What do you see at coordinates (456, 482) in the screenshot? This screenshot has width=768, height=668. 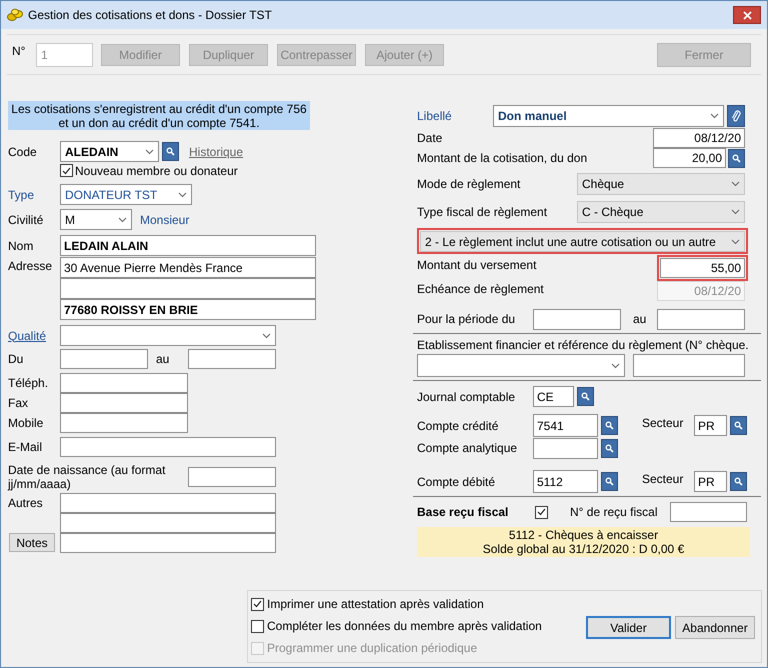 I see `field-label: Compte débité` at bounding box center [456, 482].